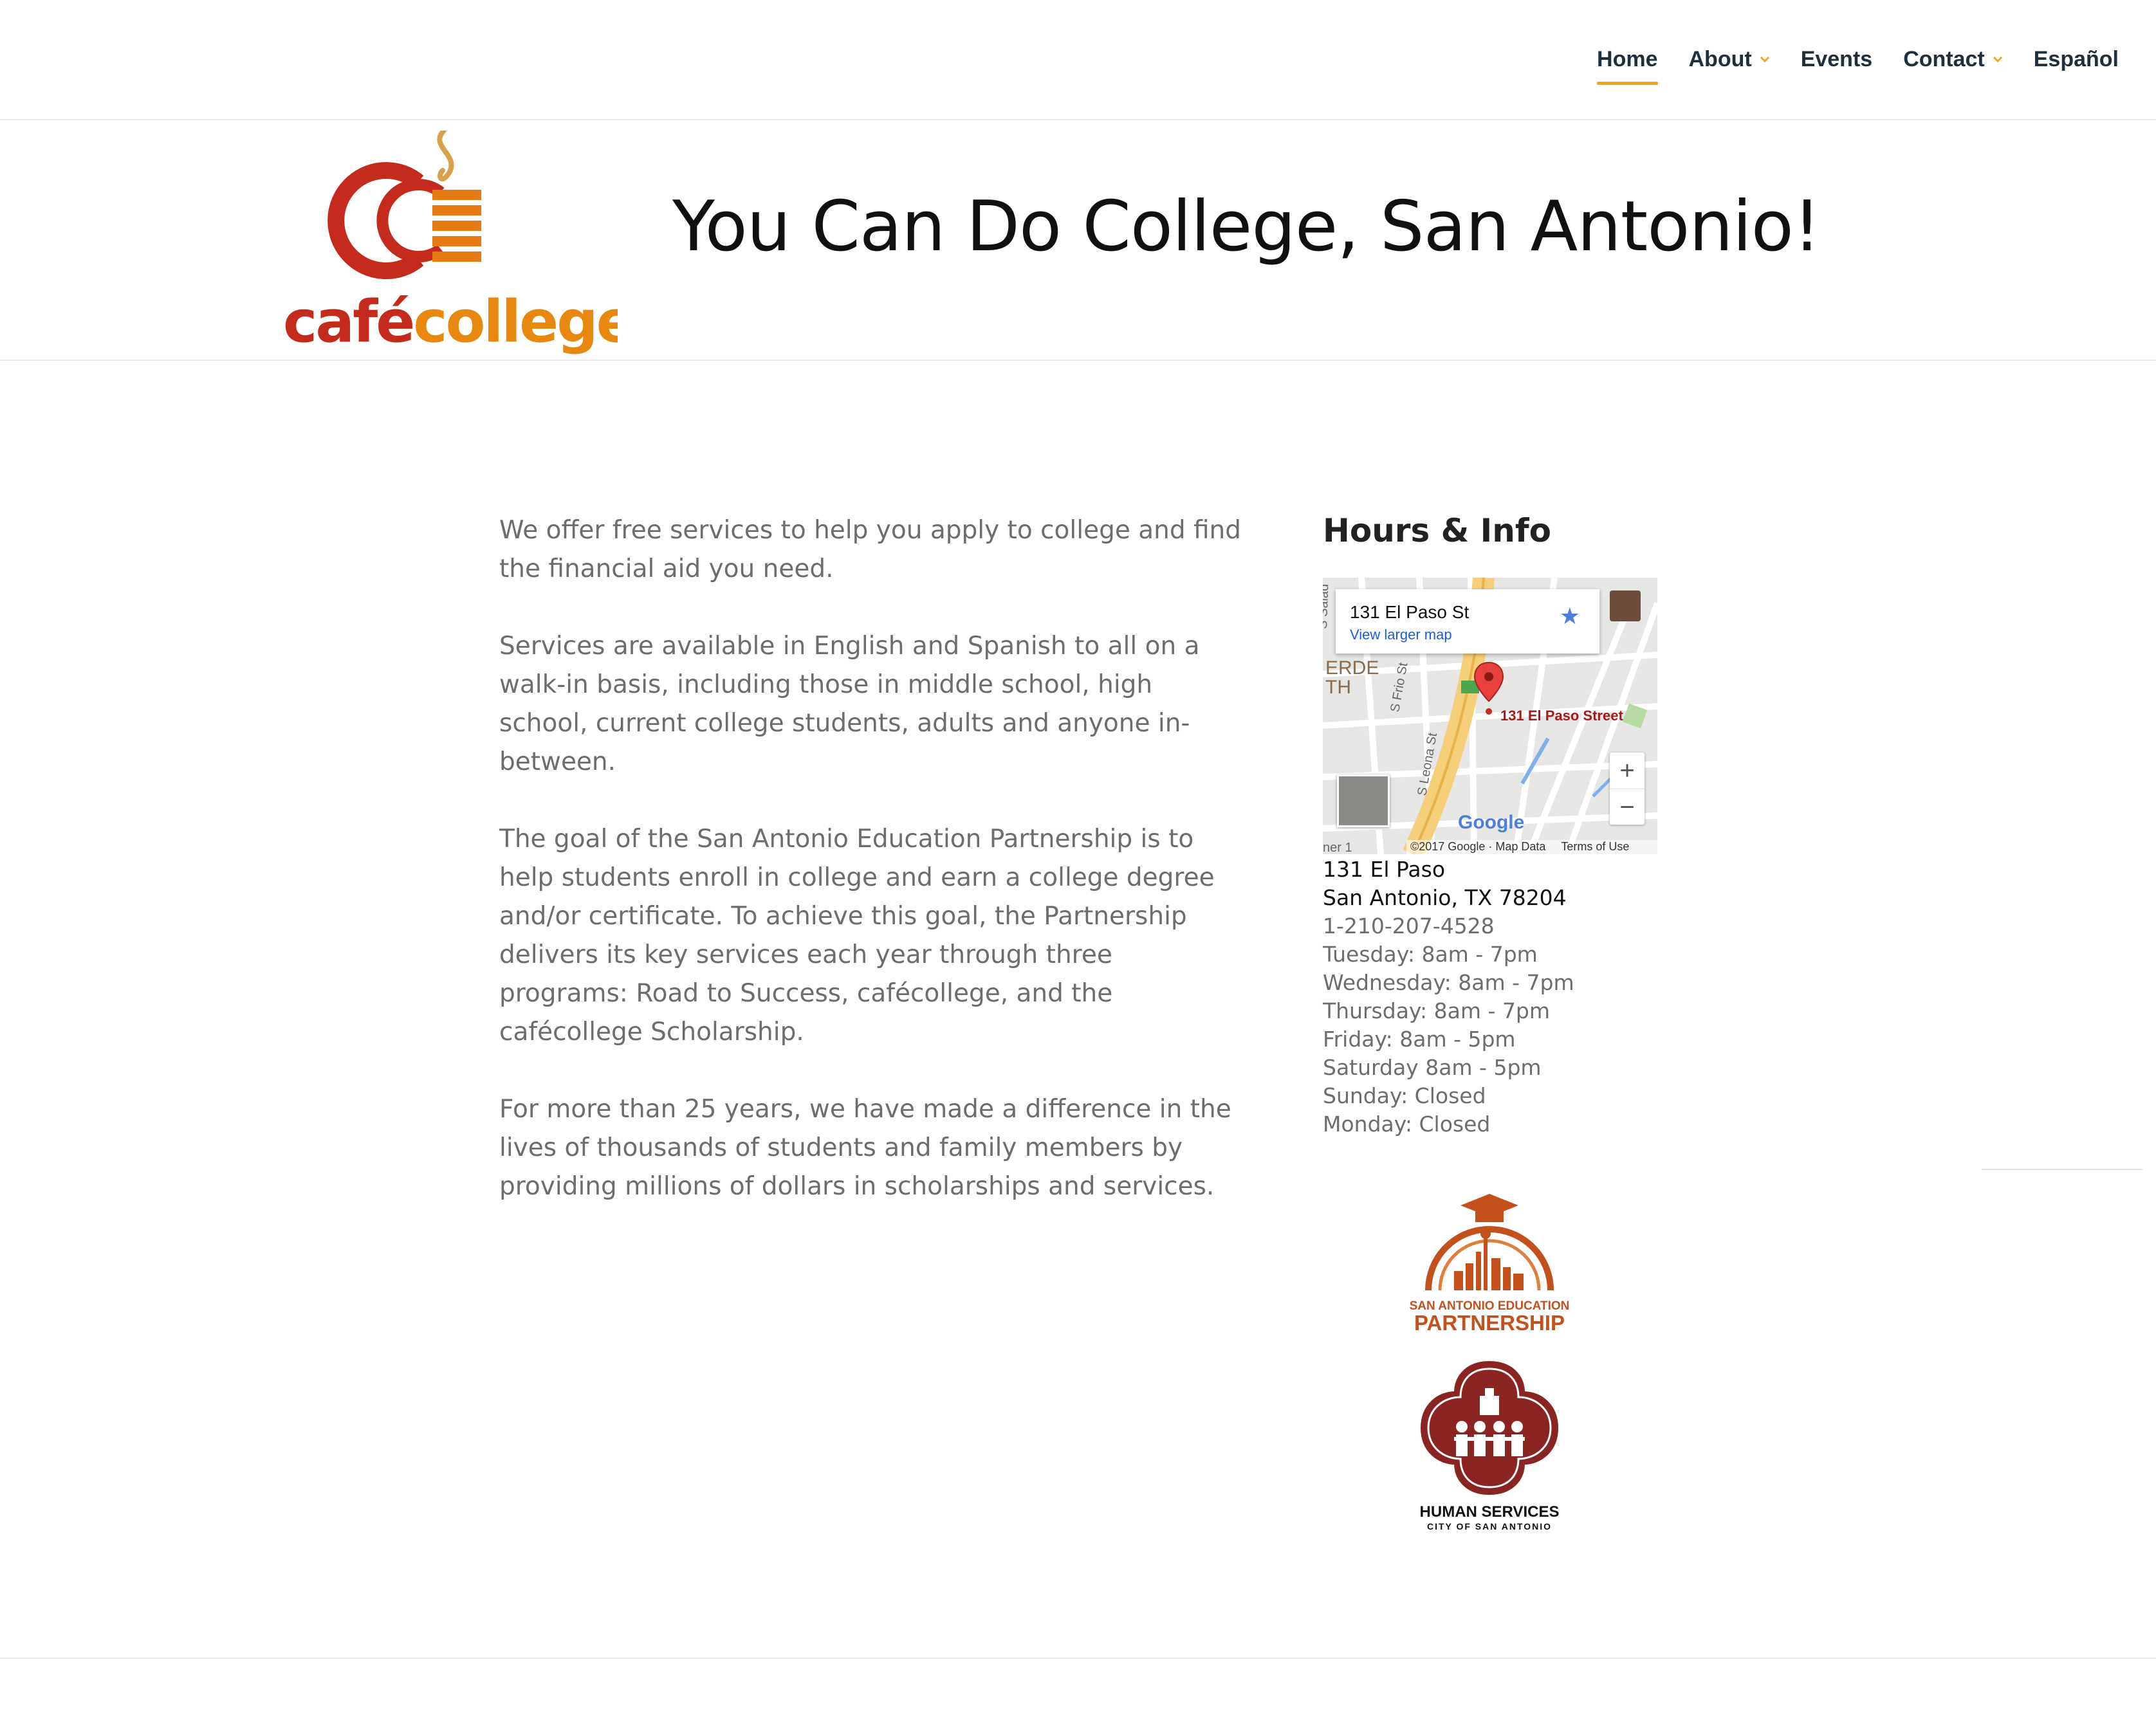  Describe the element at coordinates (1503, 926) in the screenshot. I see `phone-number: 1-210-207-4528` at that location.